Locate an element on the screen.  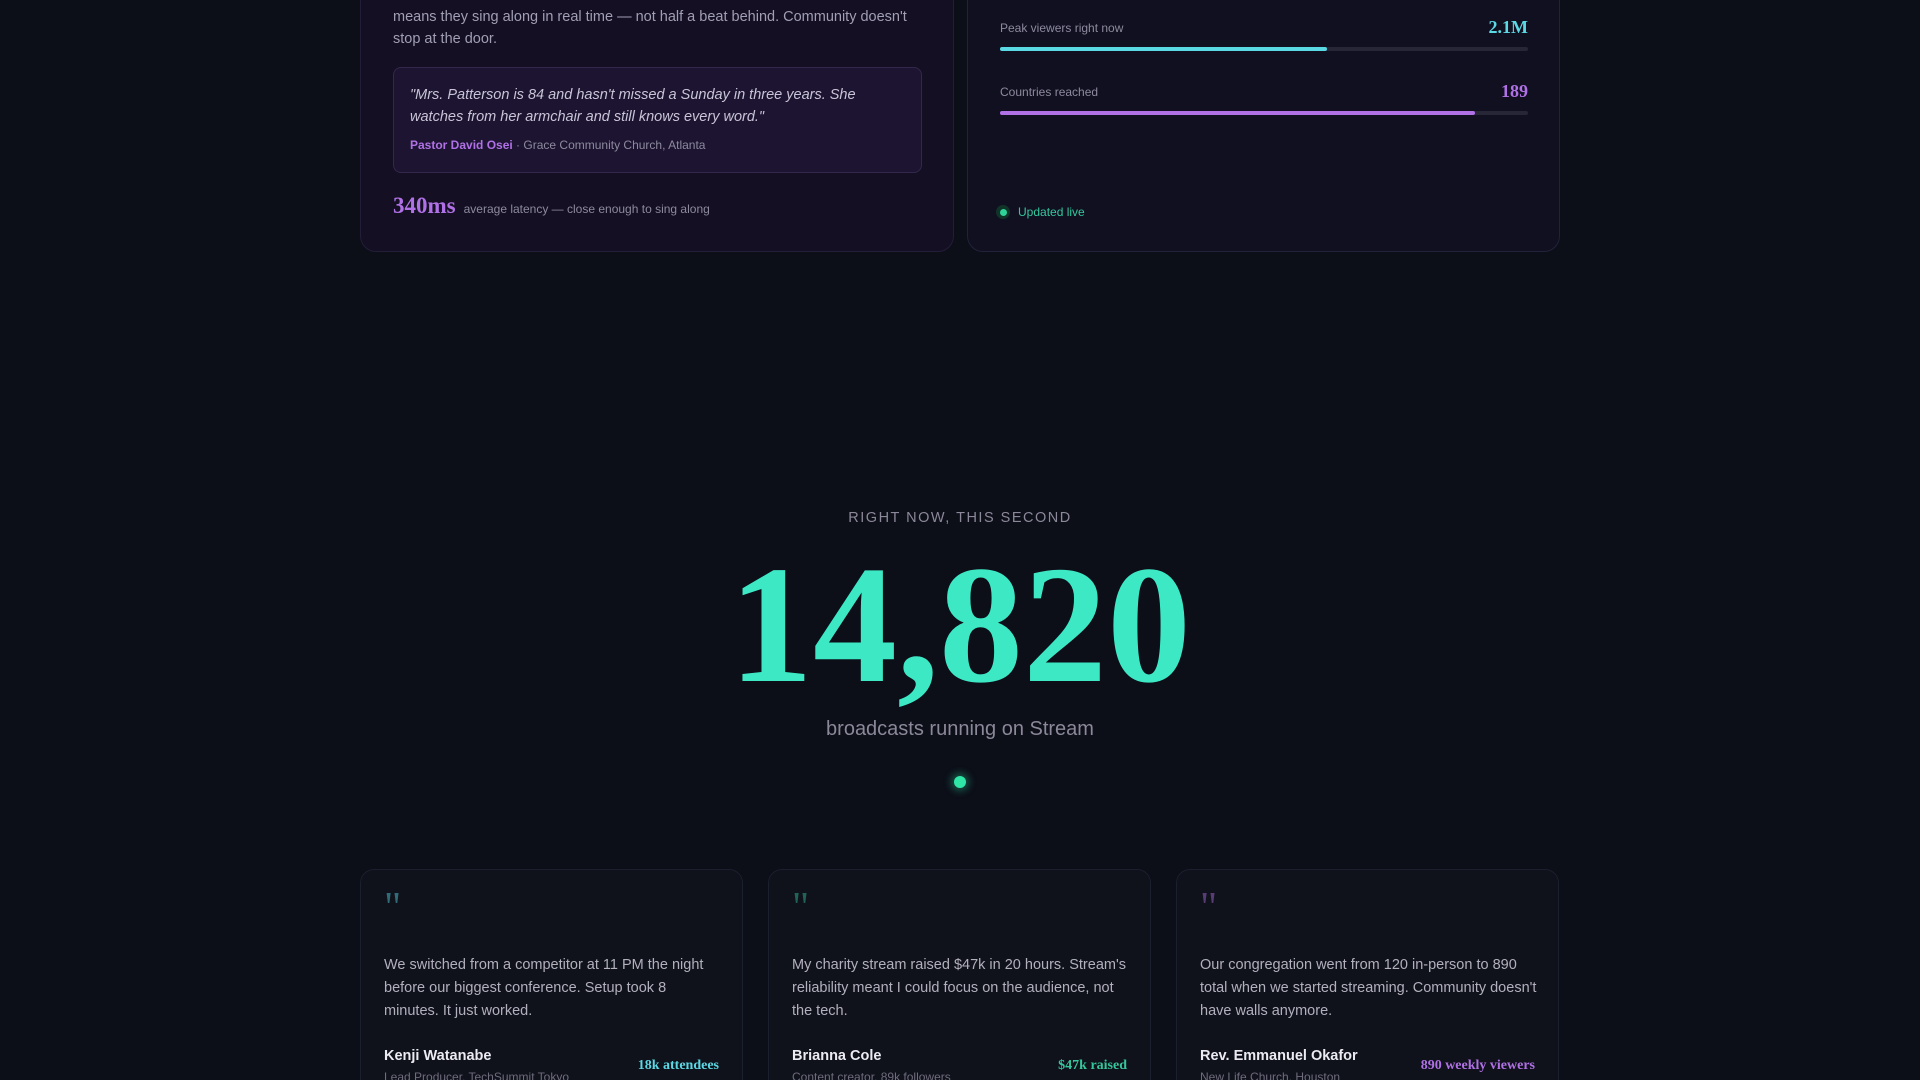
broadcast-counter: 14,820 is located at coordinates (960, 625).